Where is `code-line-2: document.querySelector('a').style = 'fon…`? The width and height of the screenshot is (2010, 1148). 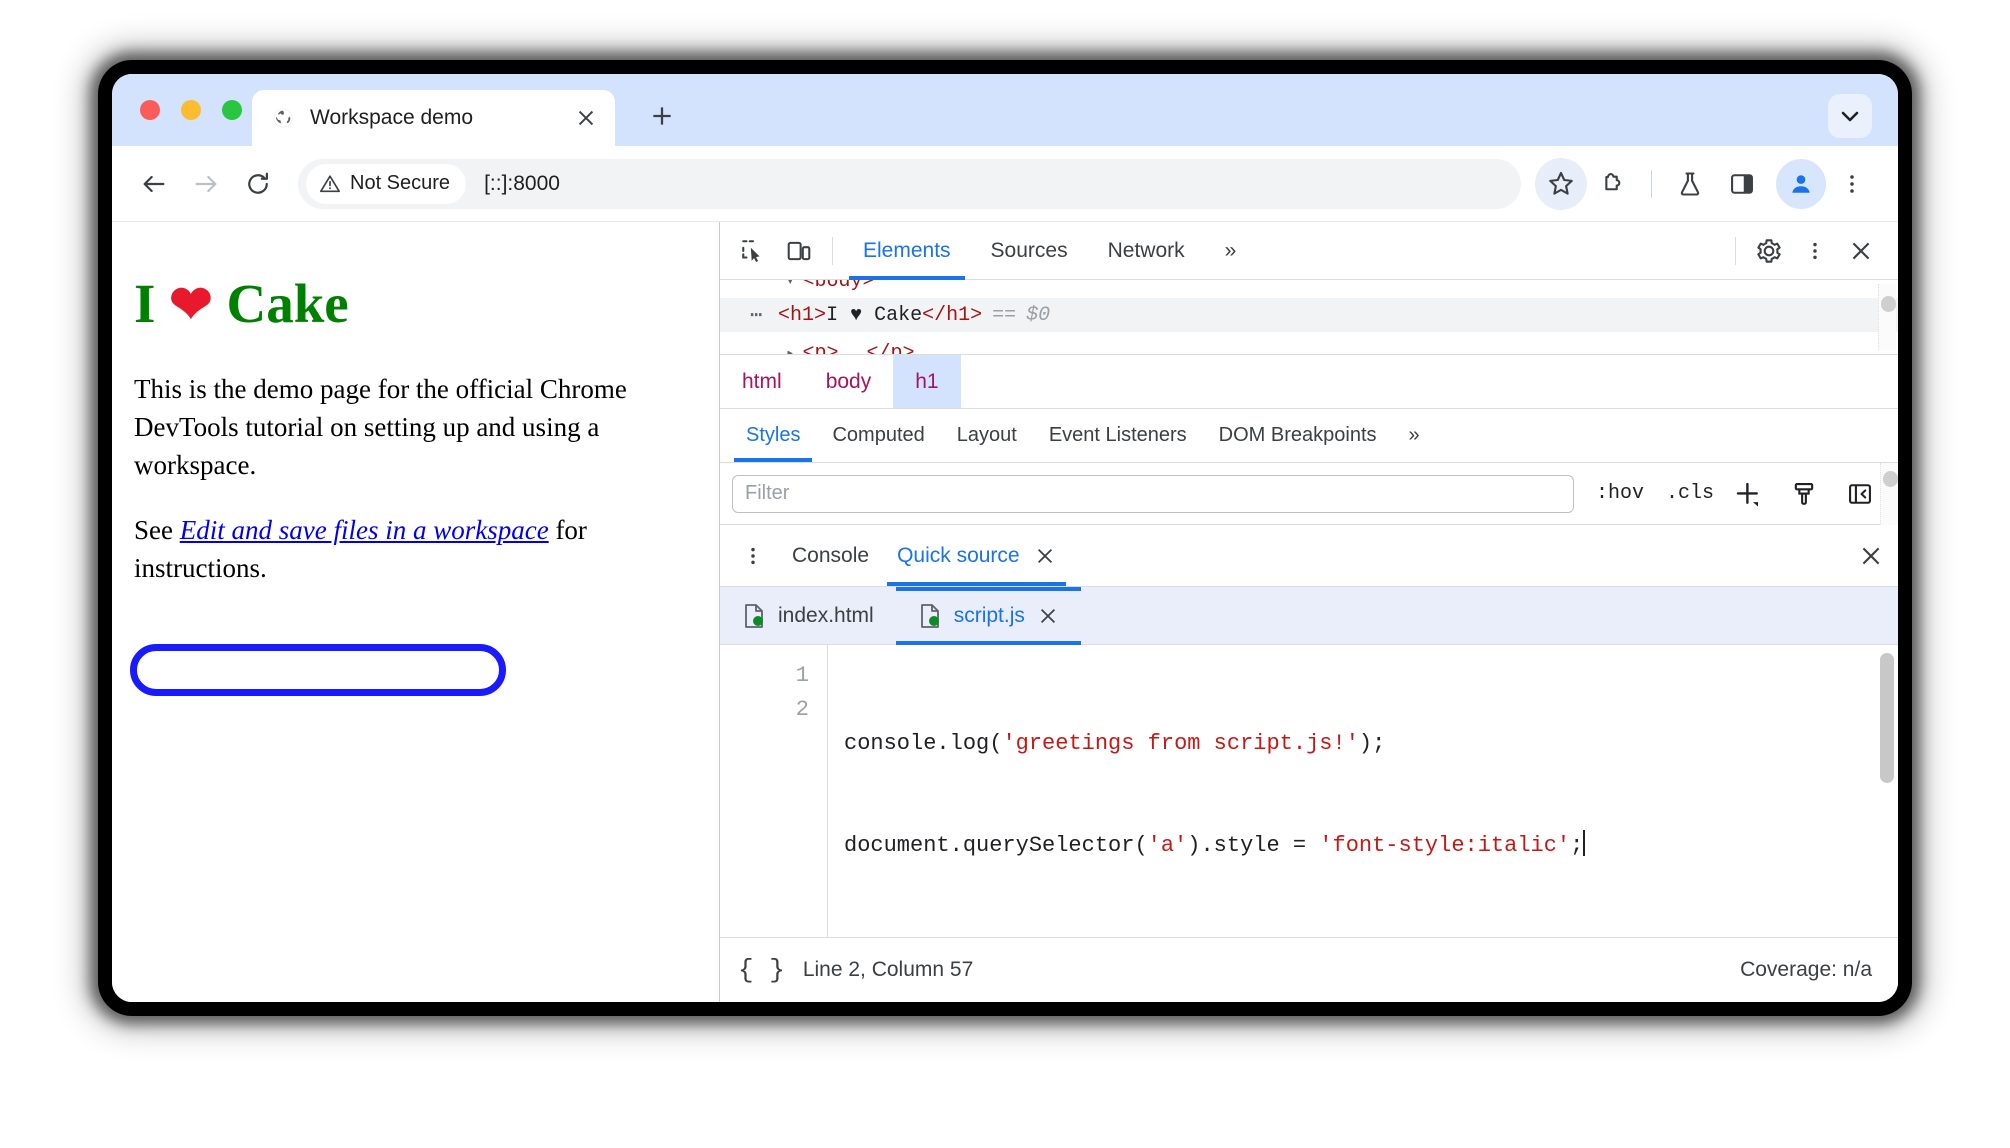
code-line-2: document.querySelector('a').style = 'fon… is located at coordinates (1371, 846).